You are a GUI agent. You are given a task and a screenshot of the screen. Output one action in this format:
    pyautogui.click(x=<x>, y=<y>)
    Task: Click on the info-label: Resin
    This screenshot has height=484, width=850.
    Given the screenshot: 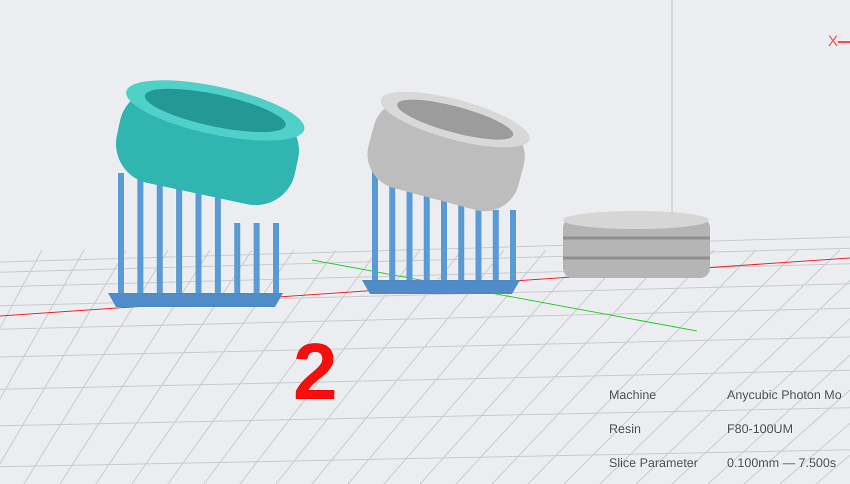 What is the action you would take?
    pyautogui.click(x=625, y=429)
    